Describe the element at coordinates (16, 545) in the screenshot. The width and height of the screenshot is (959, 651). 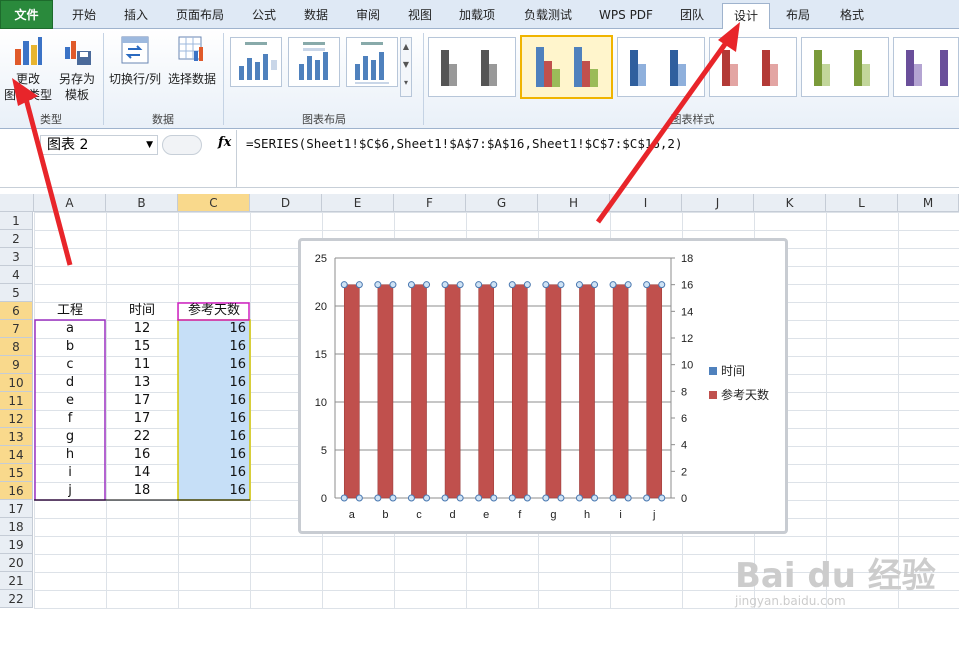
I see `row-header-19: 19` at that location.